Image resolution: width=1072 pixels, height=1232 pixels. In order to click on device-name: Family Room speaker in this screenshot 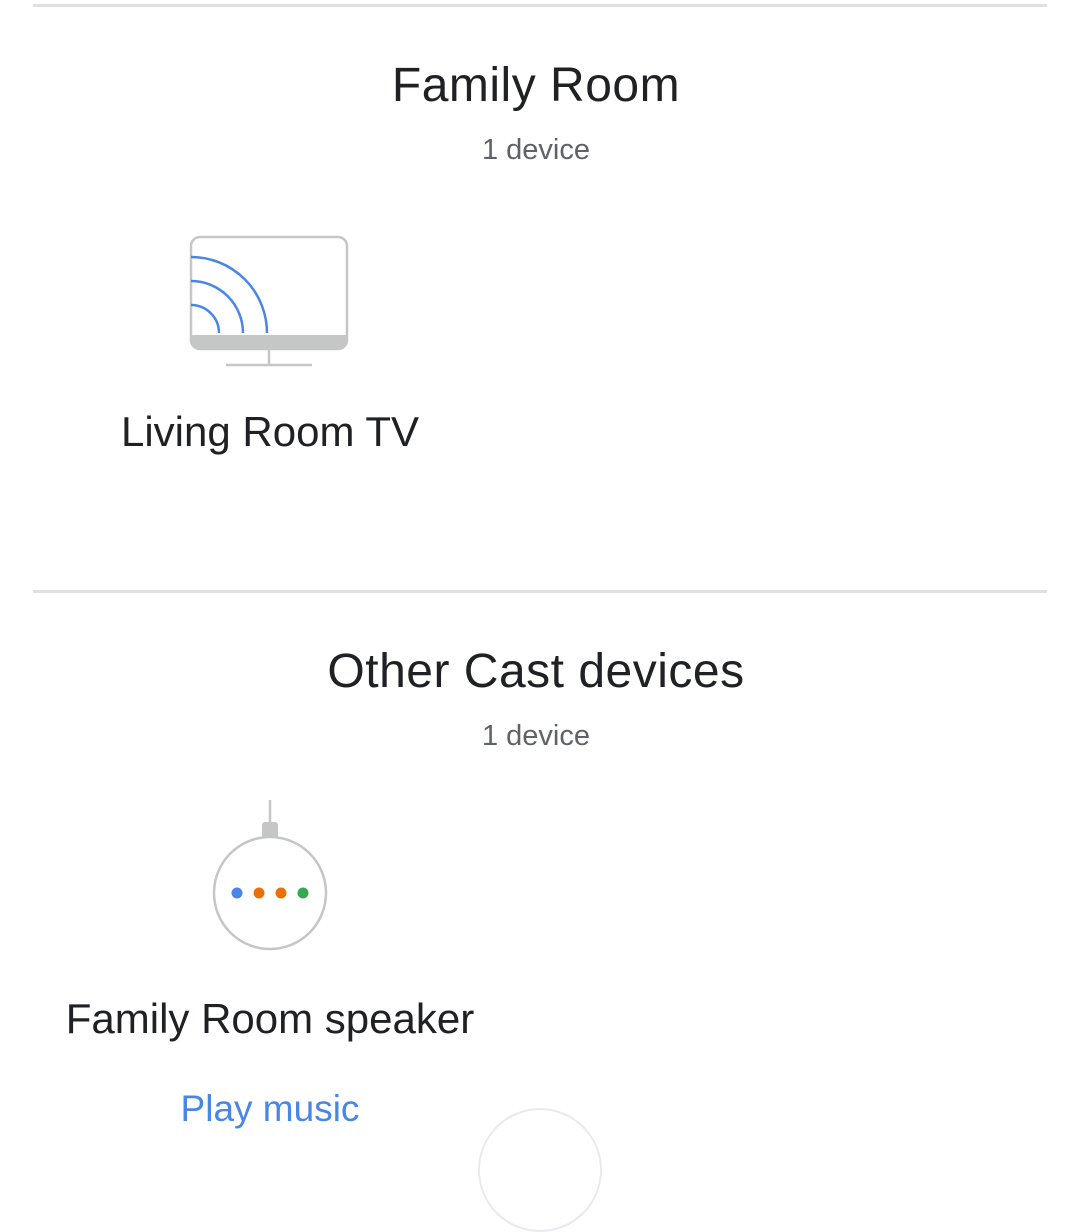, I will do `click(270, 1018)`.